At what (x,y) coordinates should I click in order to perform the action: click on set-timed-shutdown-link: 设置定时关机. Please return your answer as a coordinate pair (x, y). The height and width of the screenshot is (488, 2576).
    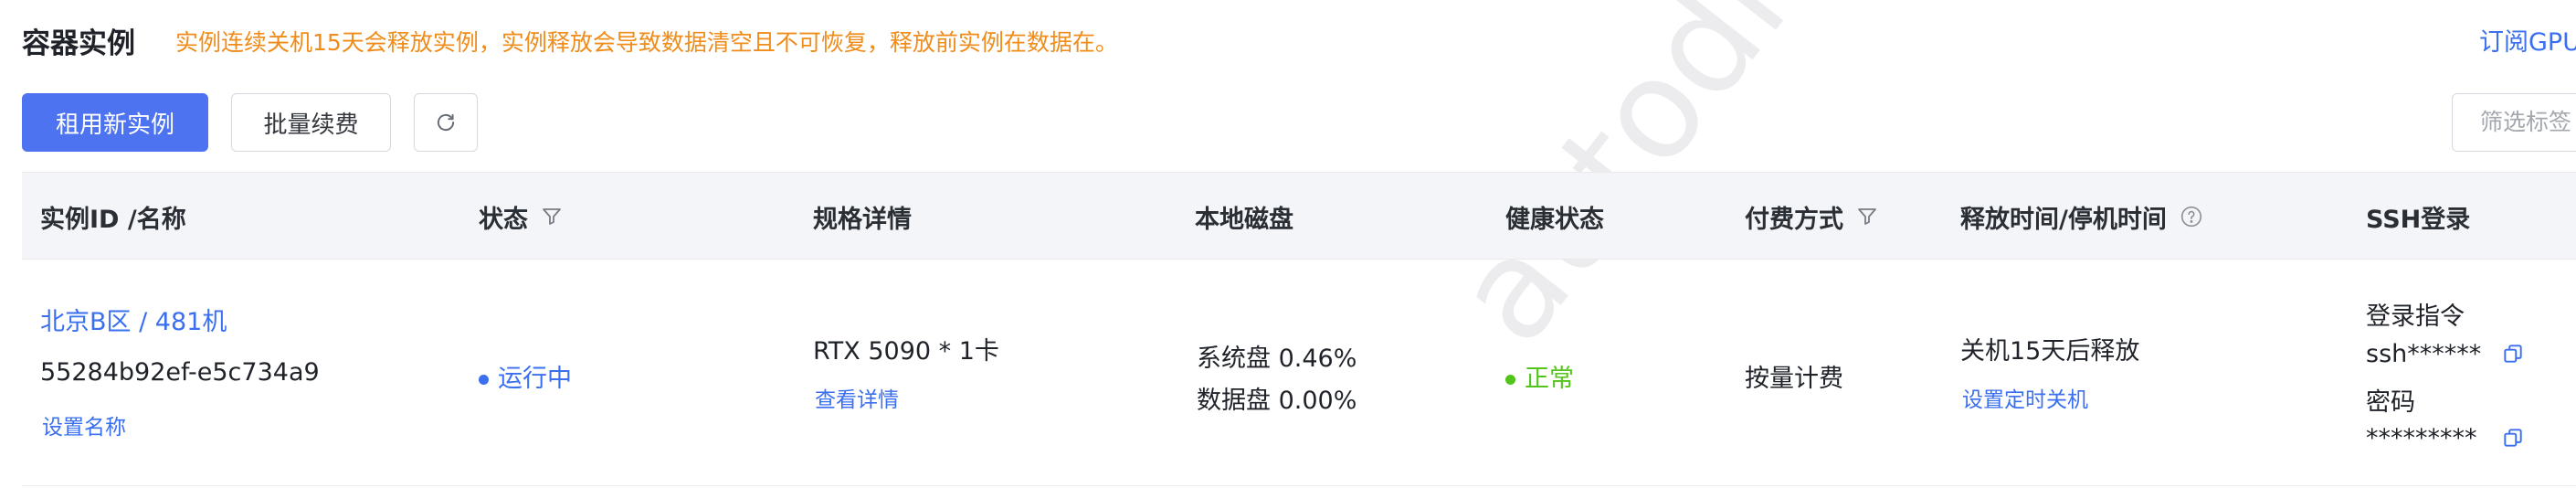
    Looking at the image, I should click on (2025, 397).